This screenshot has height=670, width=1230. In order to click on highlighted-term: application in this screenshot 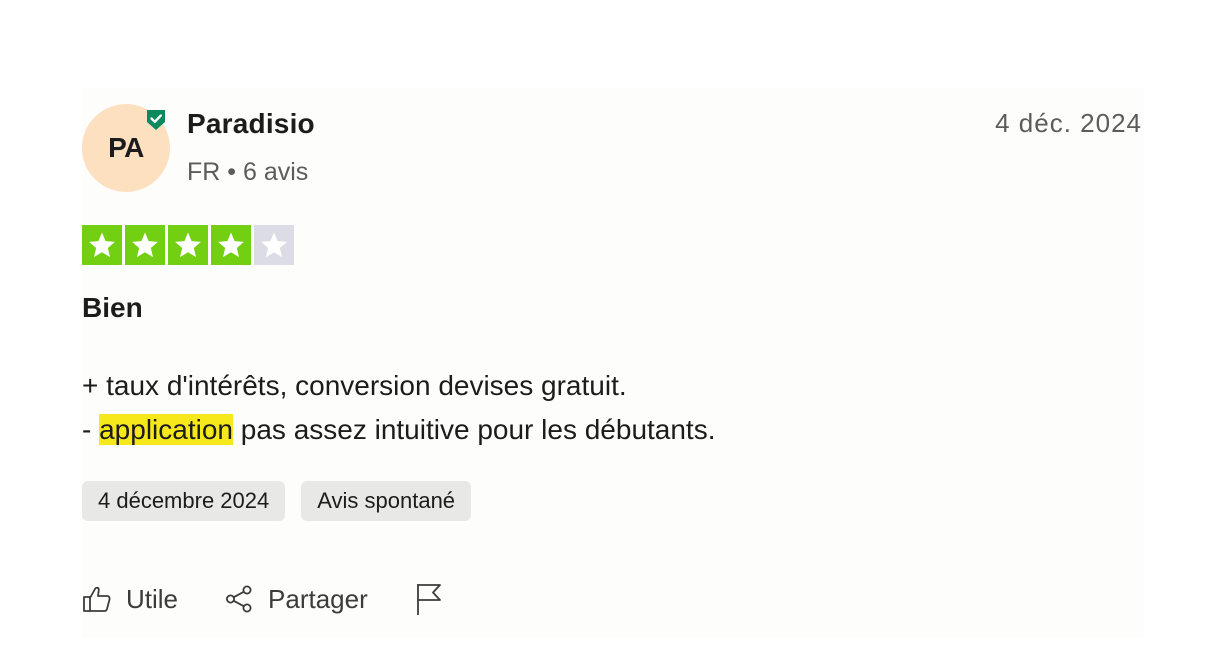, I will do `click(166, 429)`.